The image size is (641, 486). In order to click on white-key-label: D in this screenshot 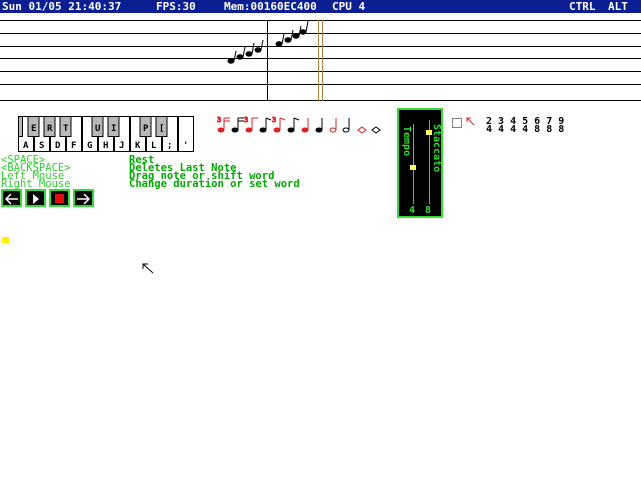, I will do `click(58, 146)`.